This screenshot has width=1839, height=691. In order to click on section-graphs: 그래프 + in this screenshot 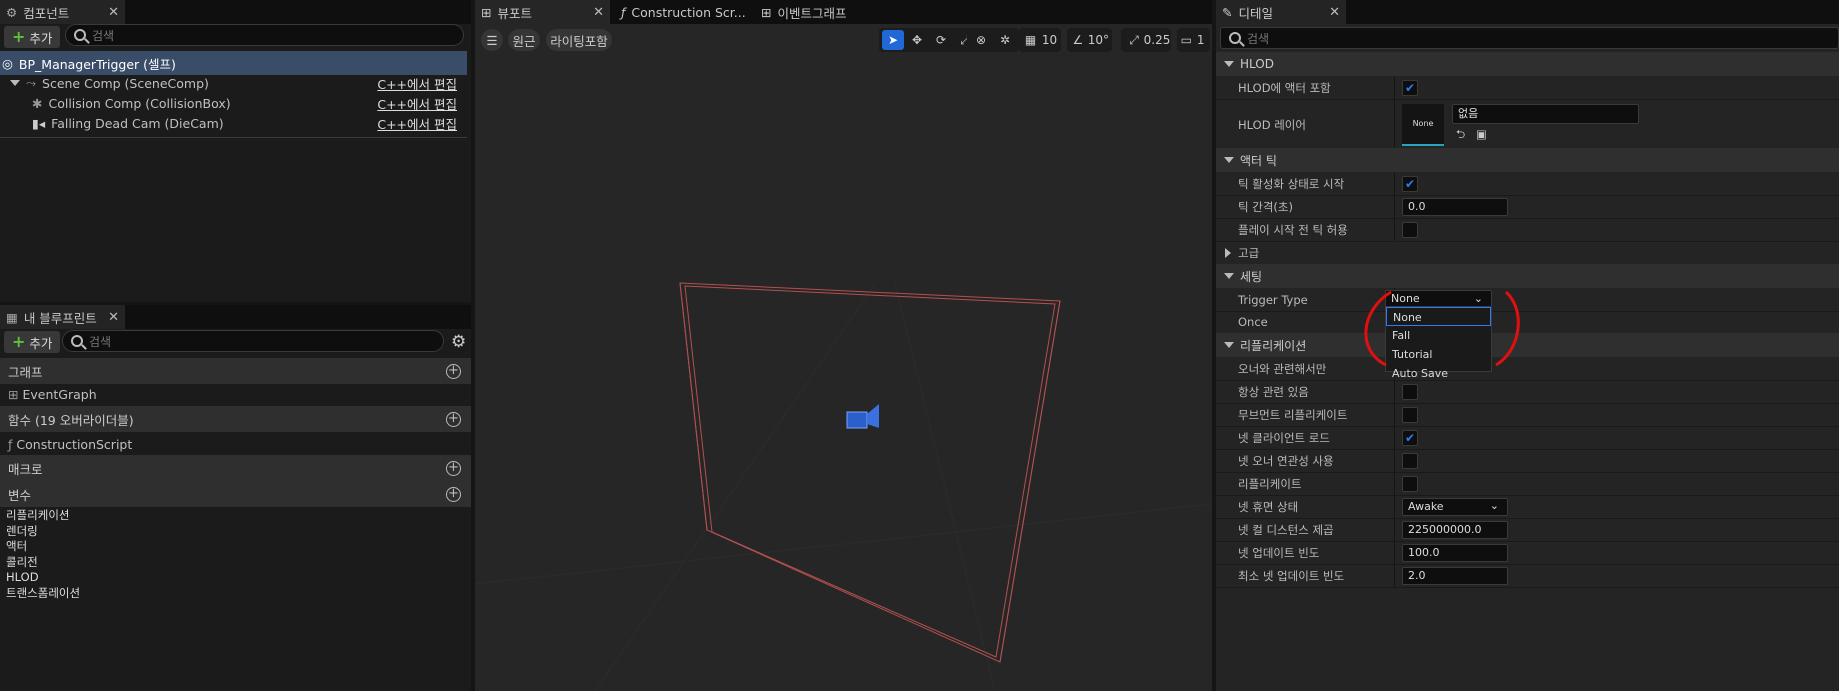, I will do `click(235, 371)`.